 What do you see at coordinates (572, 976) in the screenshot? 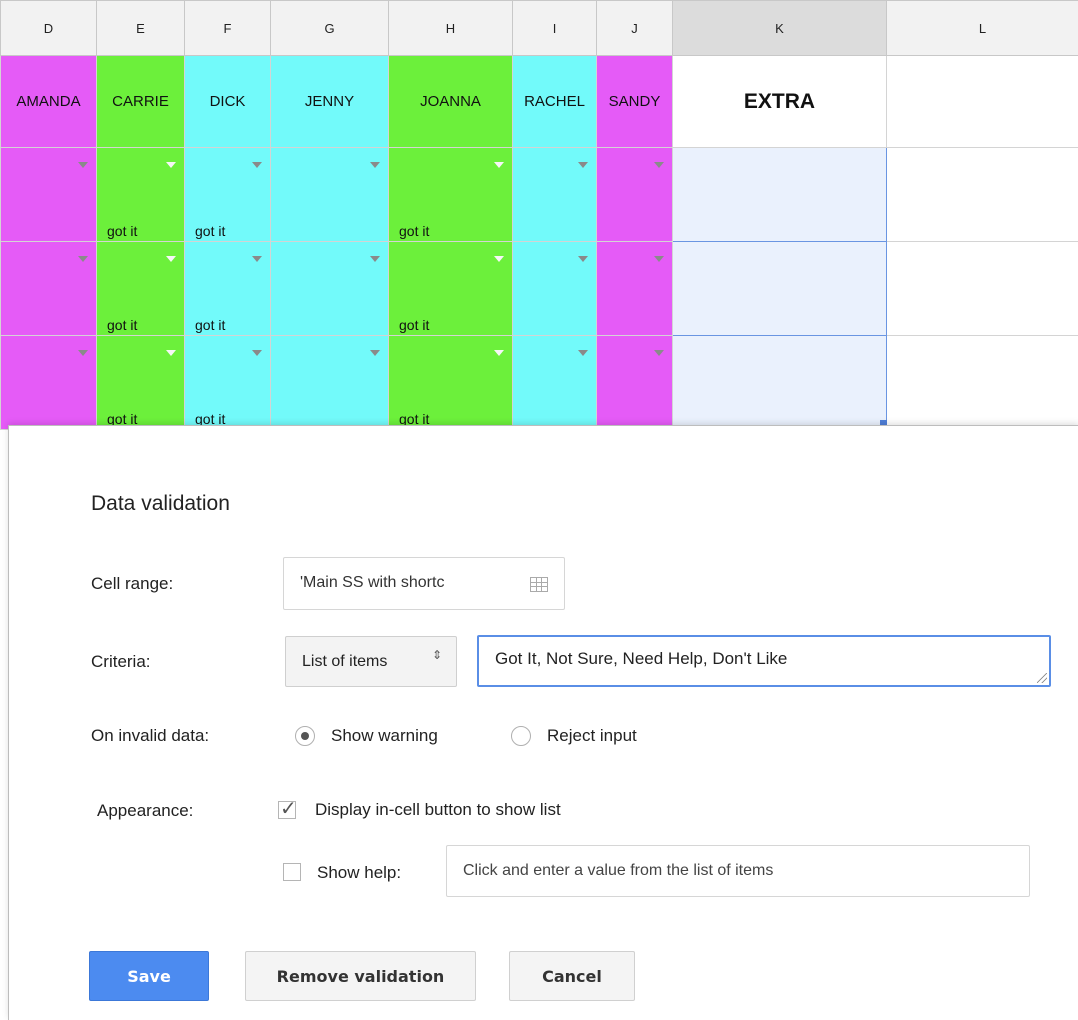
I see `cancel-button: Cancel` at bounding box center [572, 976].